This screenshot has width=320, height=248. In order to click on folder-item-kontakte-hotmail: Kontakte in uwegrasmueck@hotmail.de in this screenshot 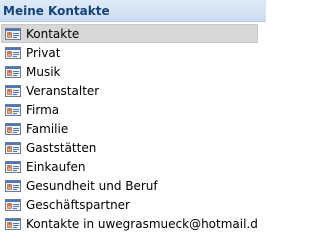, I will do `click(129, 223)`.